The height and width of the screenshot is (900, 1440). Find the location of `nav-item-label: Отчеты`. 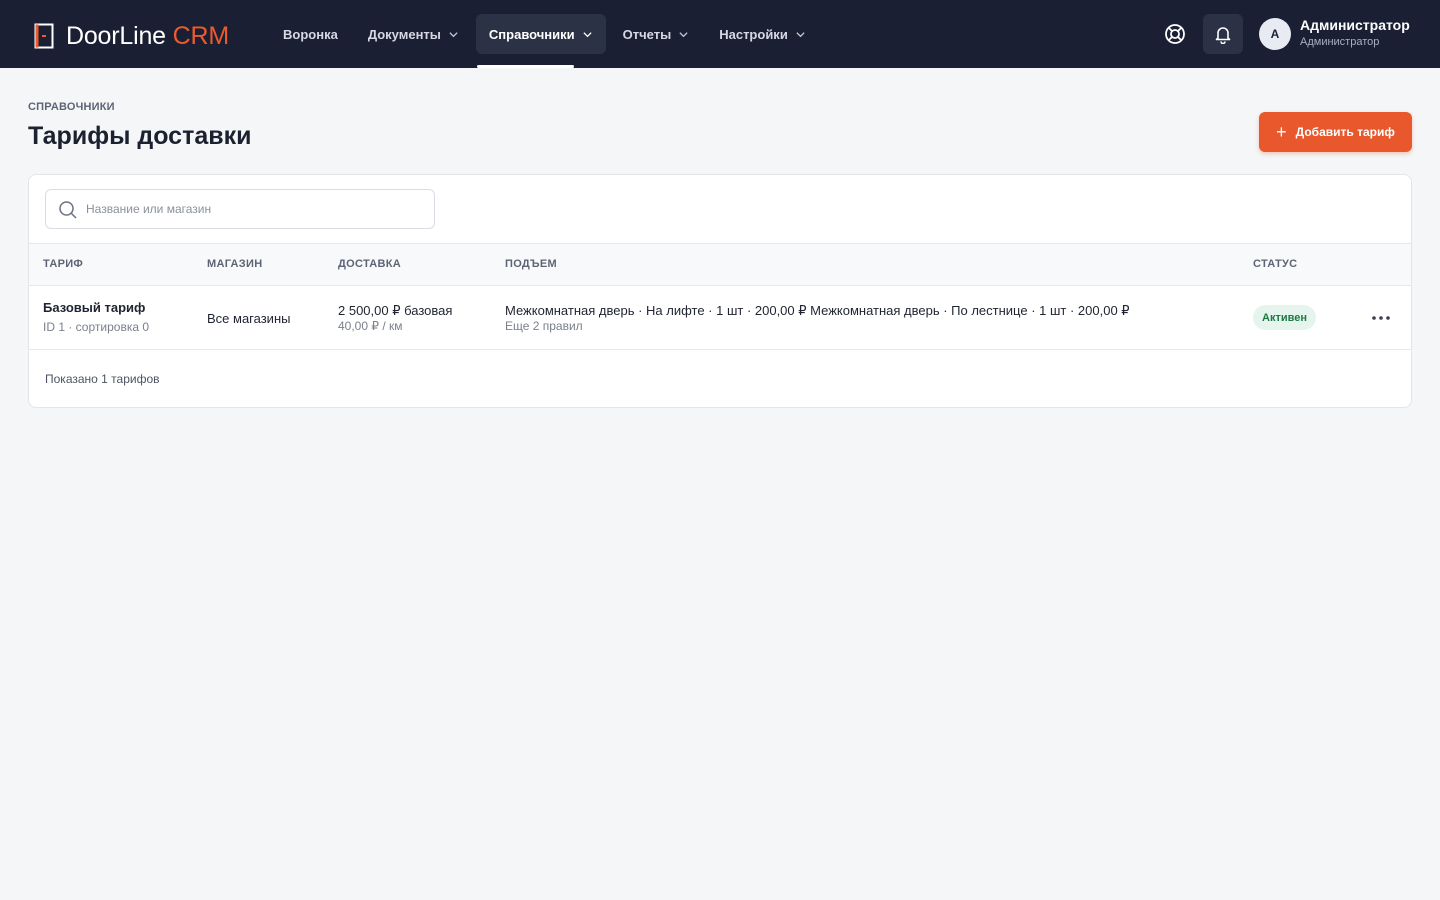

nav-item-label: Отчеты is located at coordinates (647, 34).